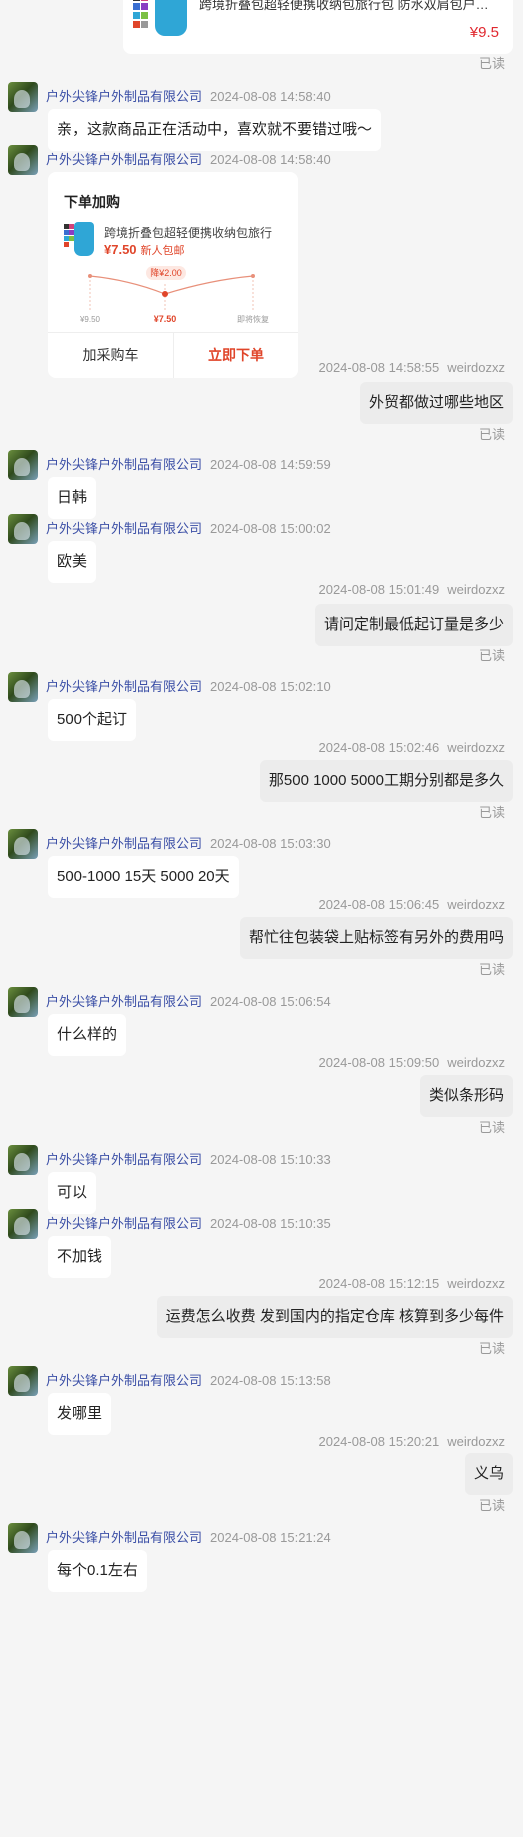 Image resolution: width=523 pixels, height=1837 pixels. I want to click on product-thumbnail, so click(163, 20).